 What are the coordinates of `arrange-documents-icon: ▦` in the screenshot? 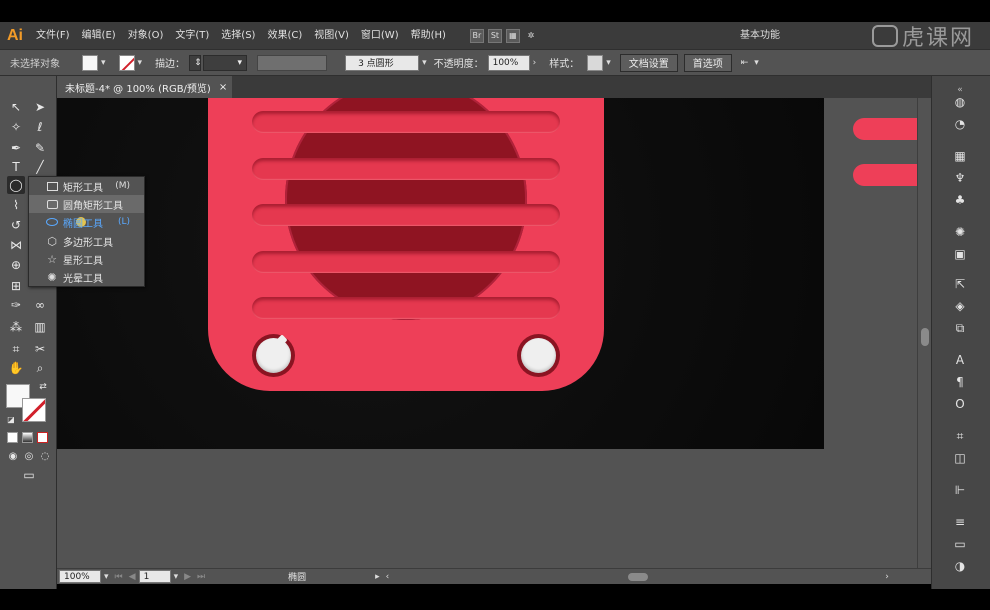 It's located at (512, 35).